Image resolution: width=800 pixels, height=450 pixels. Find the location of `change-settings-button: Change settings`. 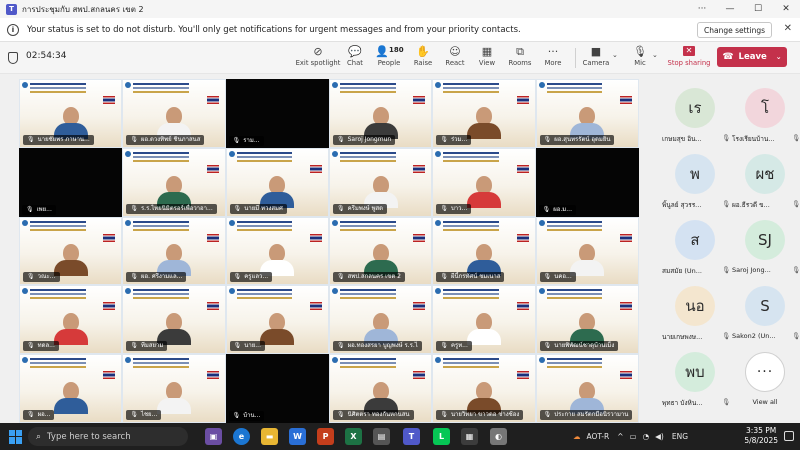

change-settings-button: Change settings is located at coordinates (734, 30).